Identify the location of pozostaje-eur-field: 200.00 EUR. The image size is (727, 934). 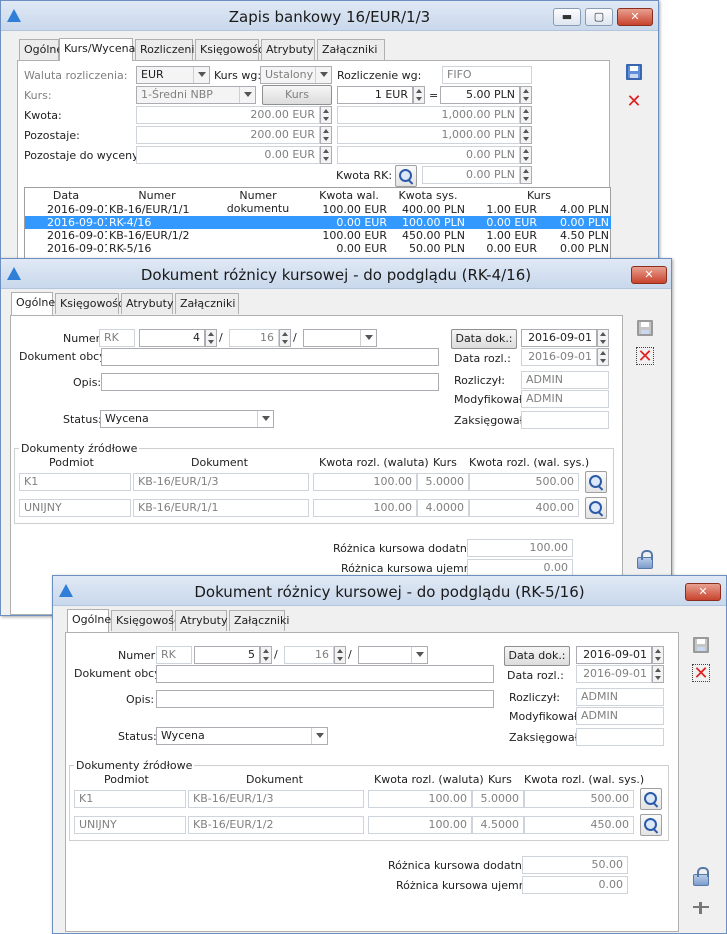
(228, 135).